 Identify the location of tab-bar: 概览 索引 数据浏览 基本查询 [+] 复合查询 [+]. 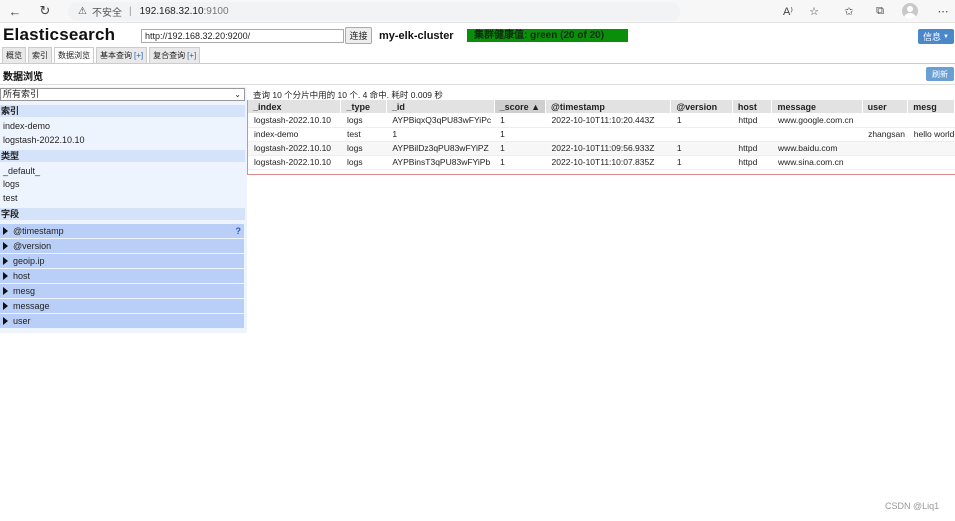
(100, 55).